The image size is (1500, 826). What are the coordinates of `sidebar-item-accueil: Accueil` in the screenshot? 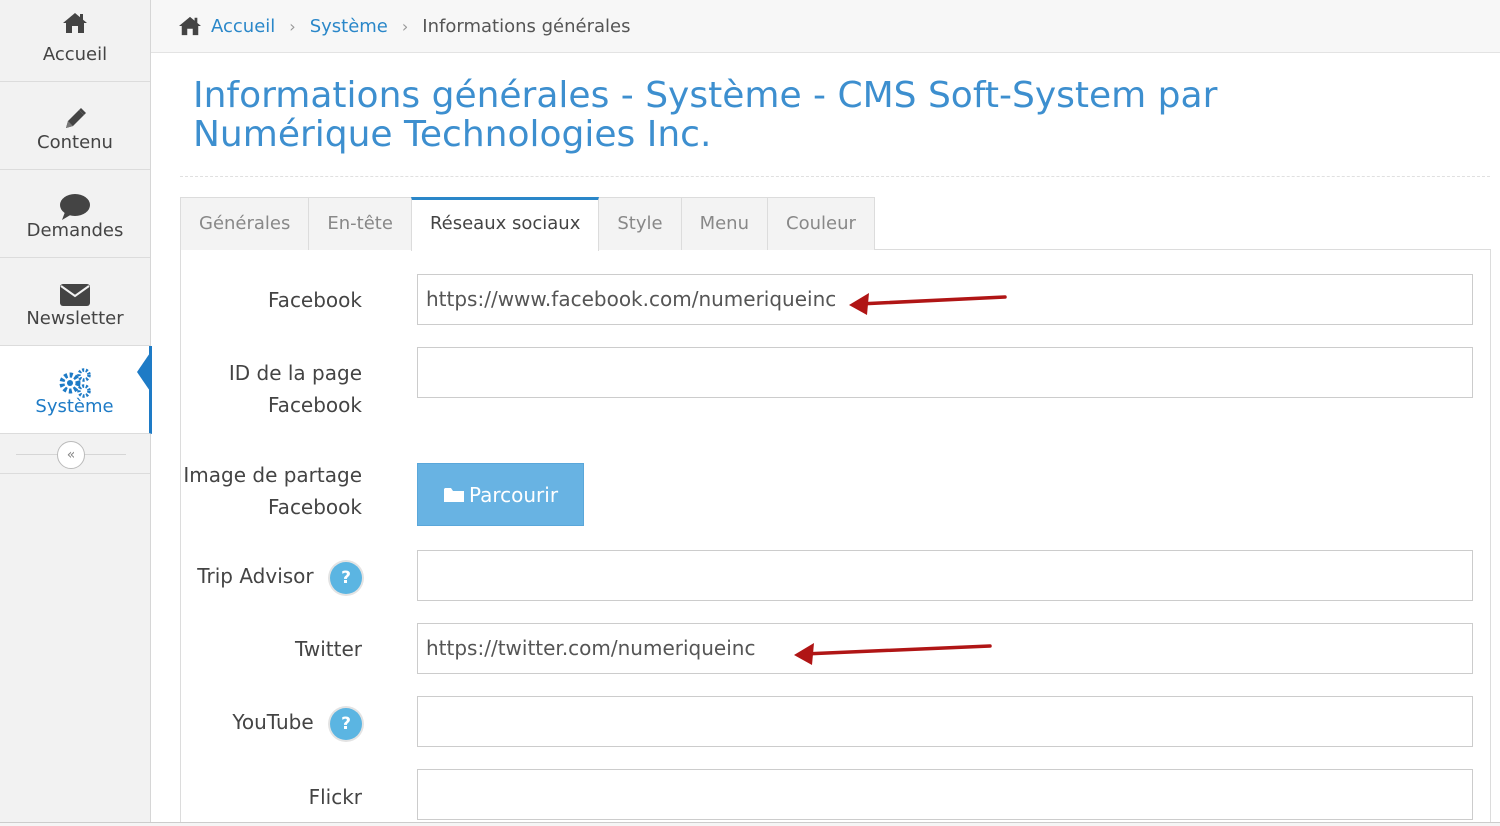 It's located at (75, 41).